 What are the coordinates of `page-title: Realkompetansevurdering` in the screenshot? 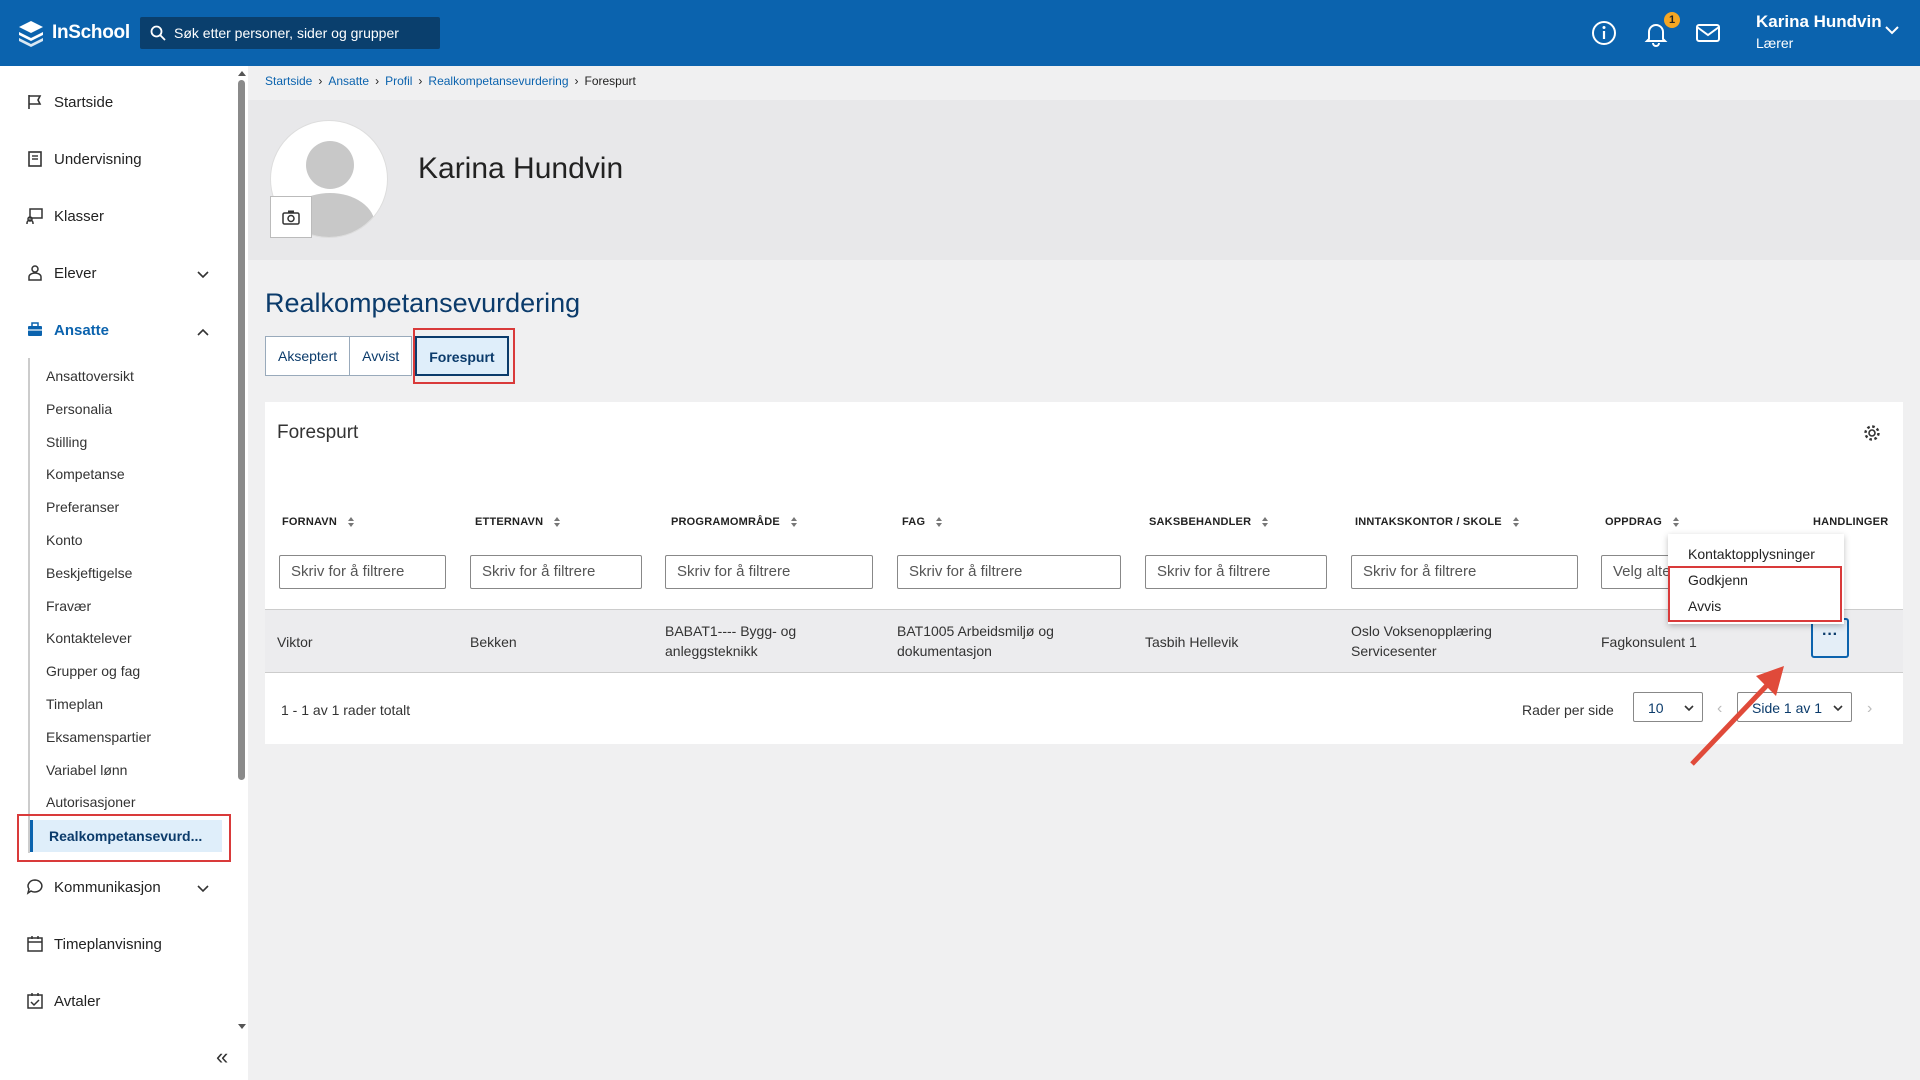 It's located at (423, 303).